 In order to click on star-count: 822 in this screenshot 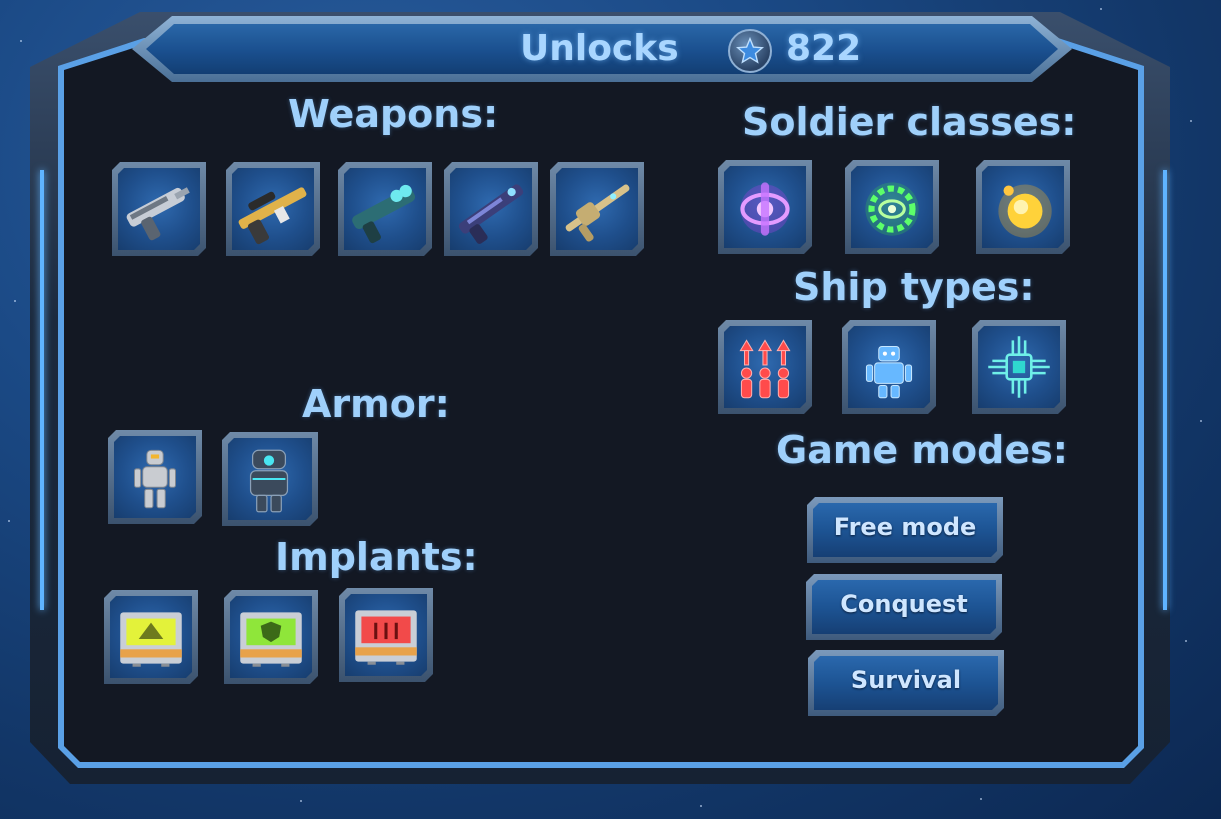, I will do `click(824, 48)`.